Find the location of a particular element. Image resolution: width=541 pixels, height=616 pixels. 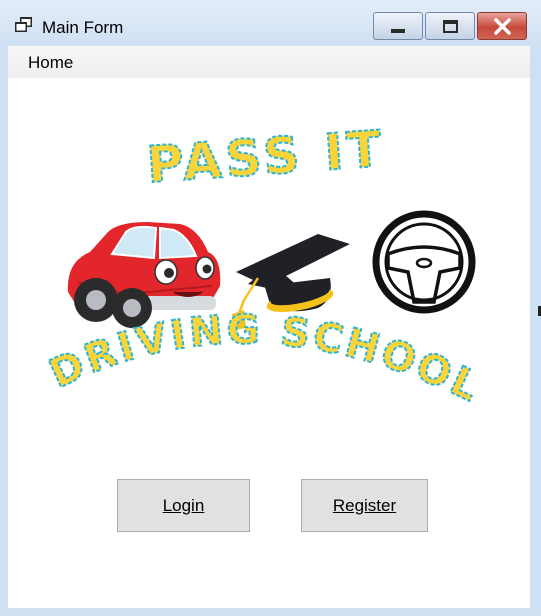

window-title: Main Form is located at coordinates (83, 27).